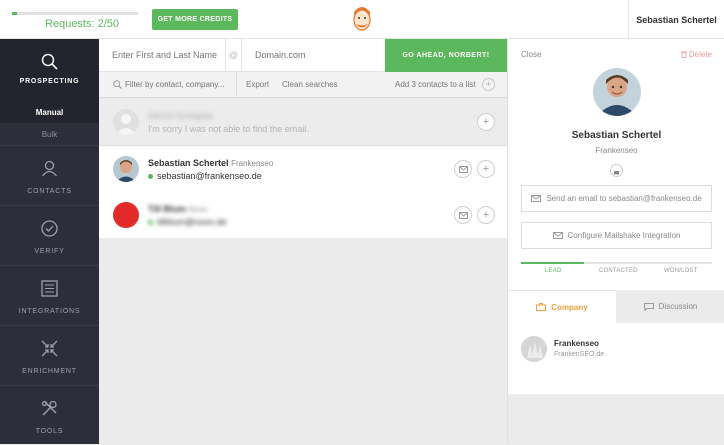  I want to click on delete-link: Delete, so click(696, 54).